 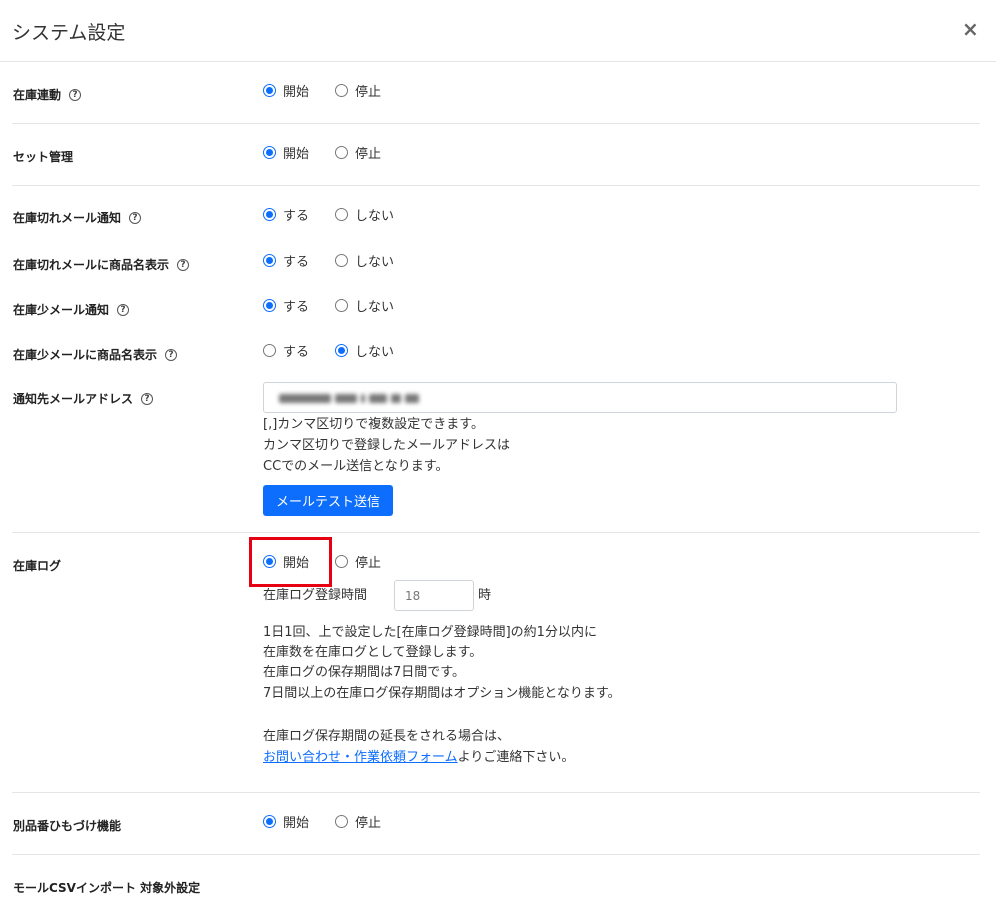 I want to click on dialog-header: システム設定 ×, so click(x=498, y=31).